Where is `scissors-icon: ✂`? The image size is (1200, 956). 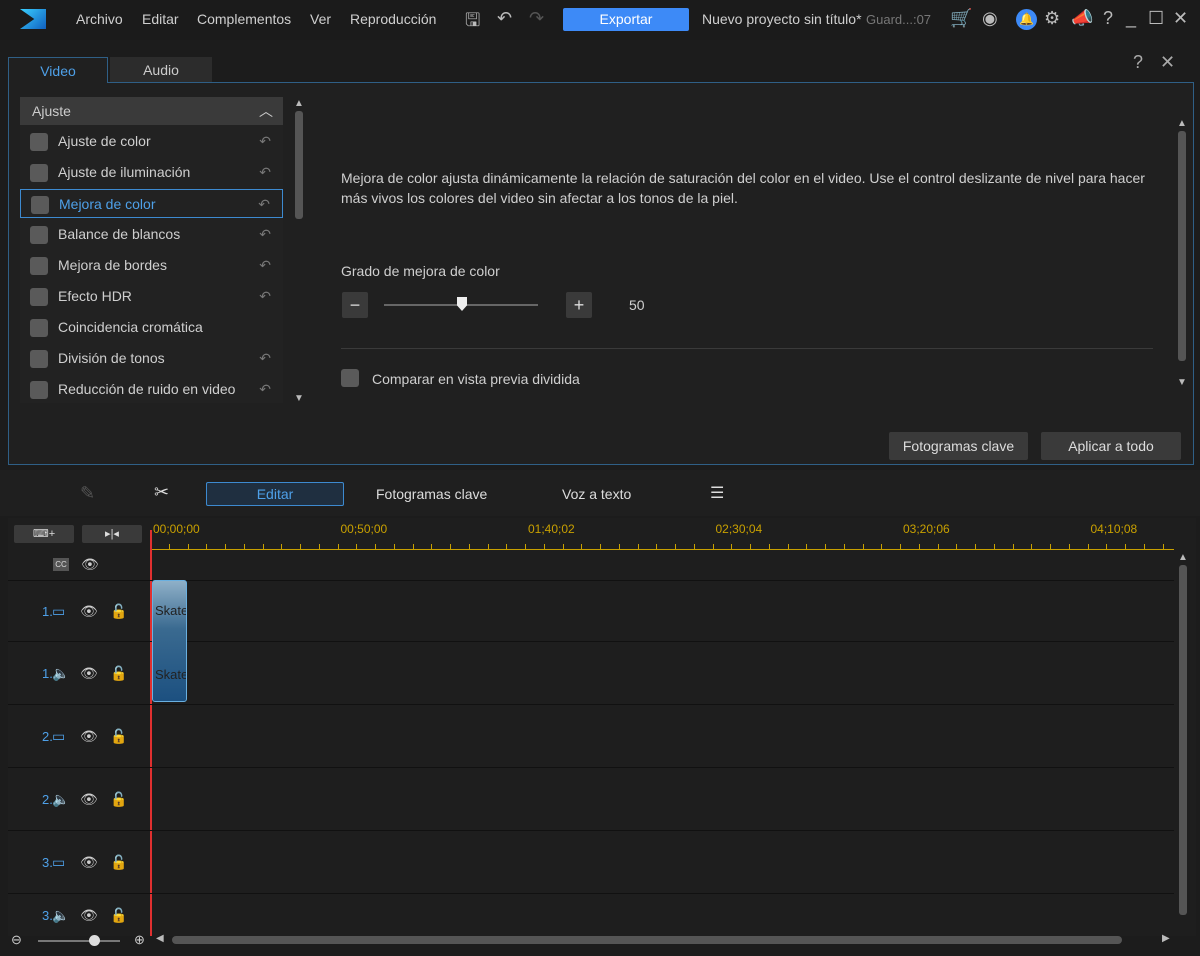
scissors-icon: ✂ is located at coordinates (161, 492).